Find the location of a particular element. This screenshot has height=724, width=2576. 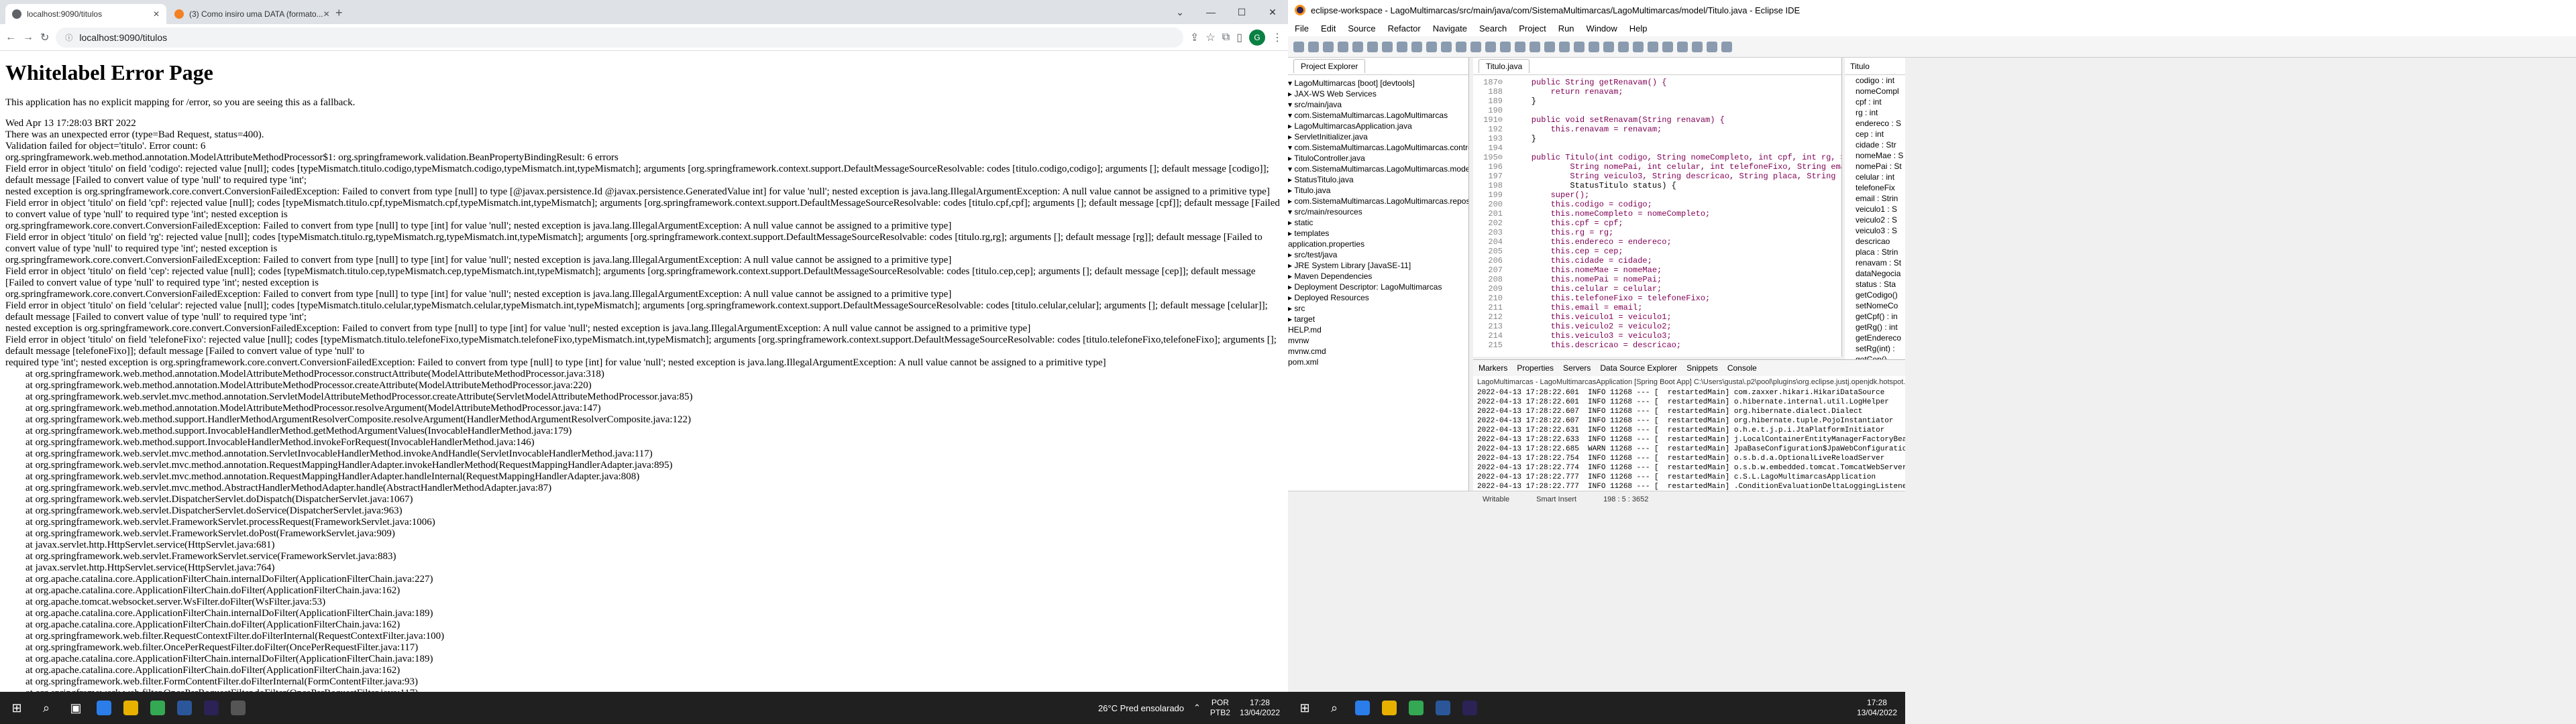

edge-icon is located at coordinates (104, 708).